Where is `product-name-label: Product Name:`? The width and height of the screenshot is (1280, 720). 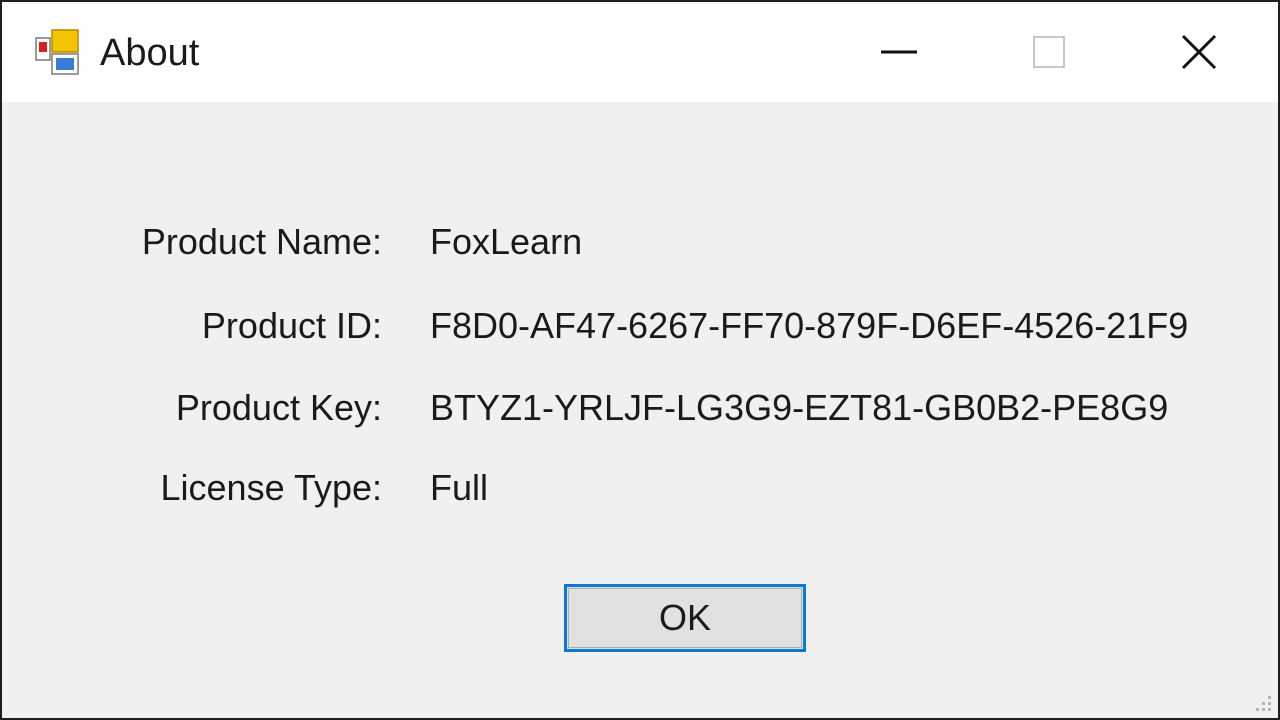 product-name-label: Product Name: is located at coordinates (261, 241).